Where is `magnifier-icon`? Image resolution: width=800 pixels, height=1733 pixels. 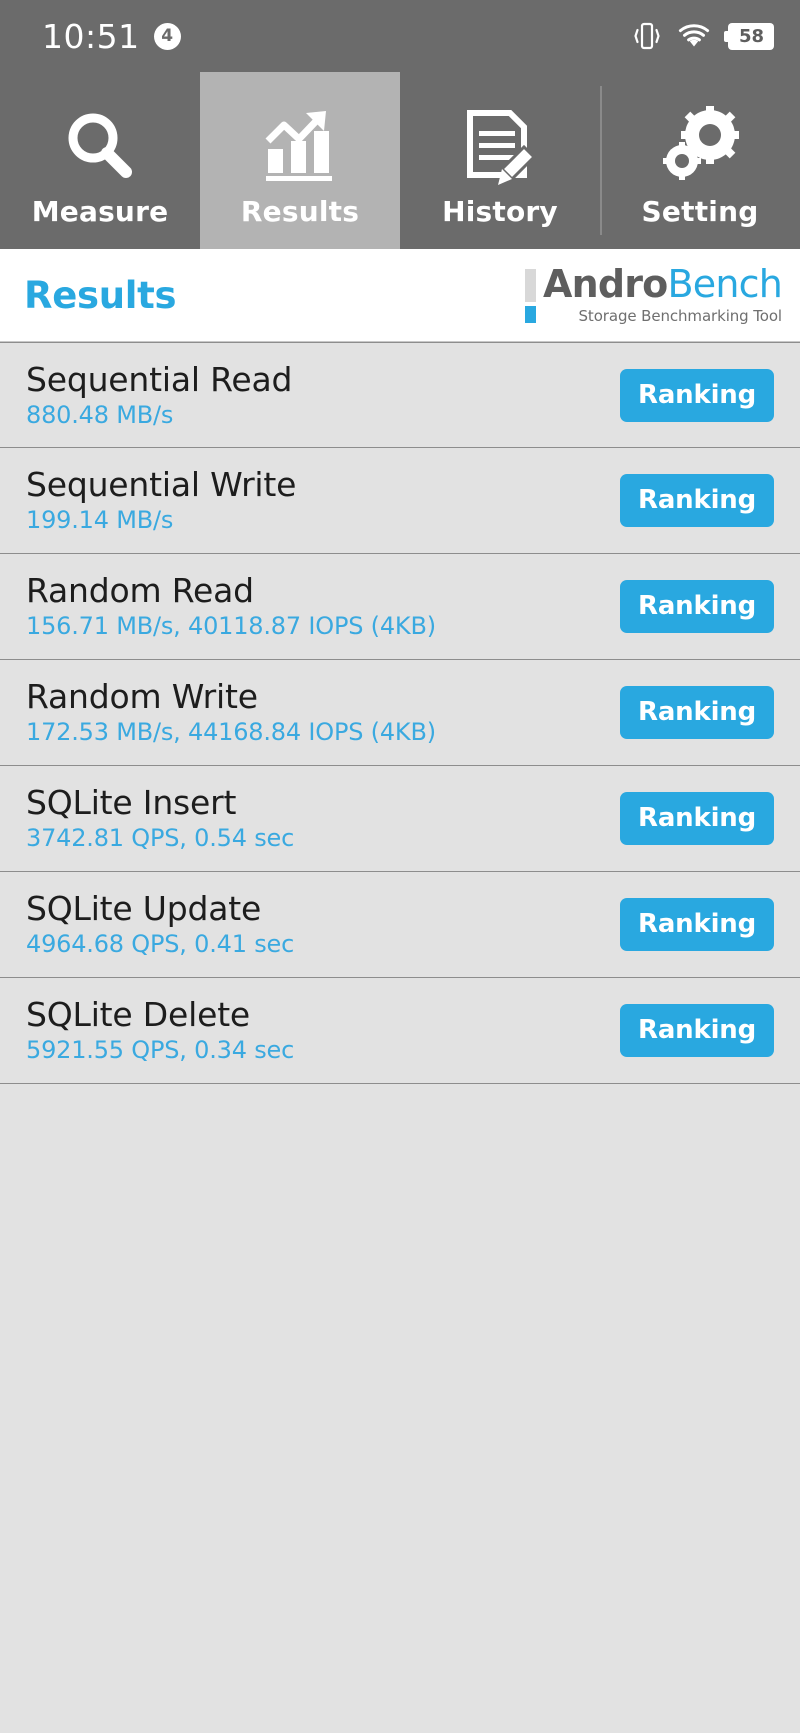 magnifier-icon is located at coordinates (100, 147).